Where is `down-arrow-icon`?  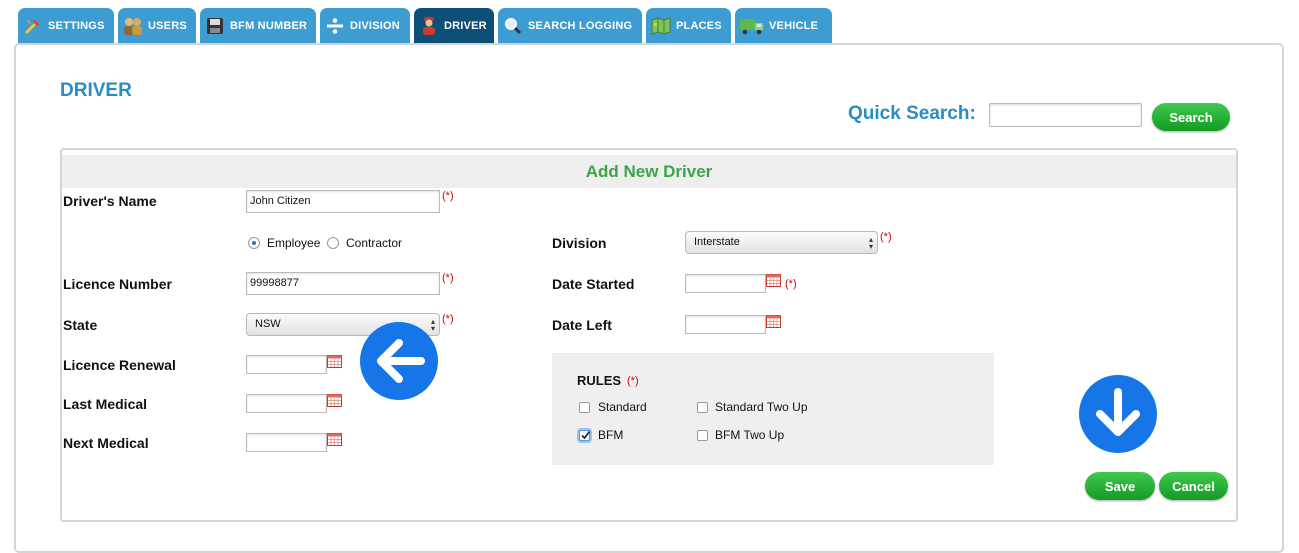 down-arrow-icon is located at coordinates (1118, 414).